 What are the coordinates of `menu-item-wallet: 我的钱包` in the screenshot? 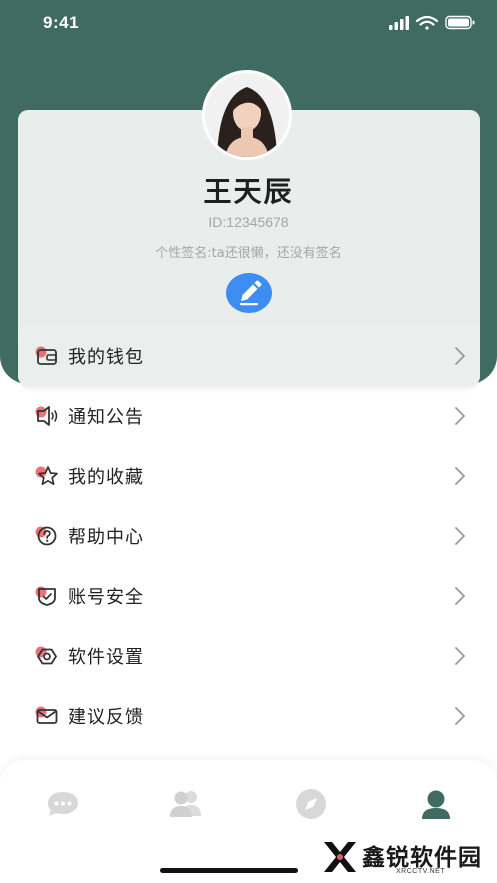 It's located at (249, 356).